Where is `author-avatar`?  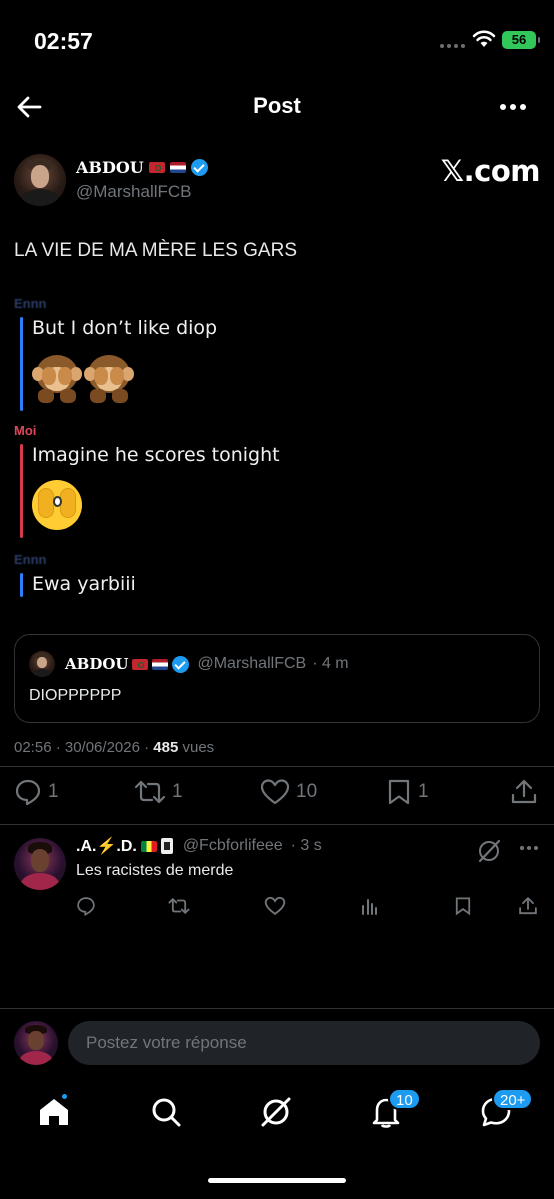 author-avatar is located at coordinates (40, 180).